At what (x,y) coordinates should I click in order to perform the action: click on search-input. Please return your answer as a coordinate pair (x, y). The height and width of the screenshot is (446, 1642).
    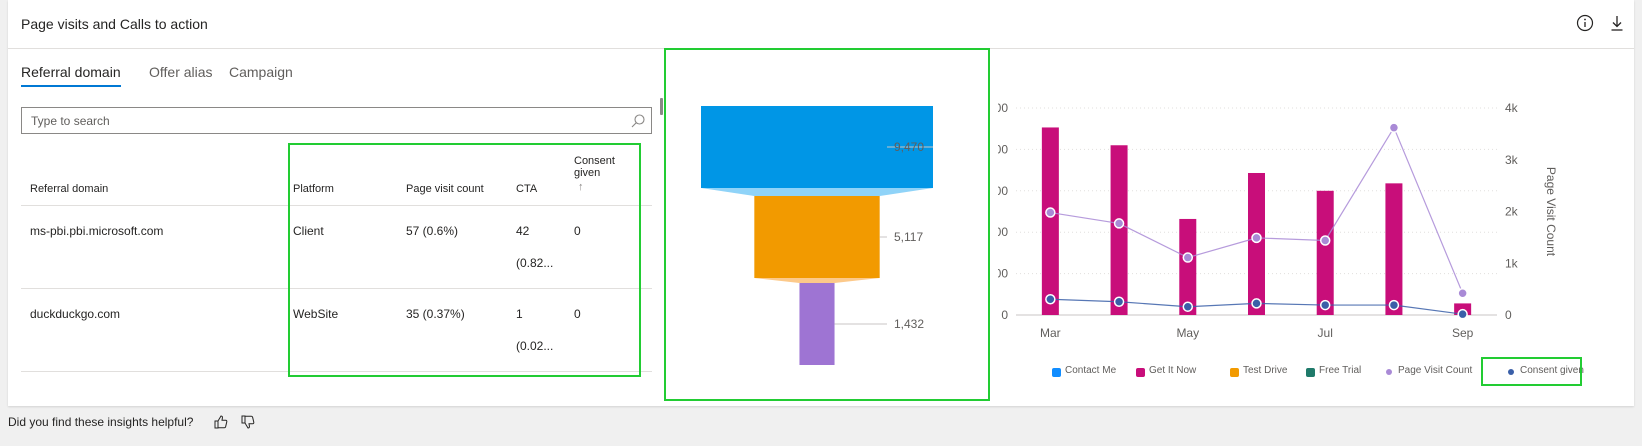
    Looking at the image, I should click on (321, 121).